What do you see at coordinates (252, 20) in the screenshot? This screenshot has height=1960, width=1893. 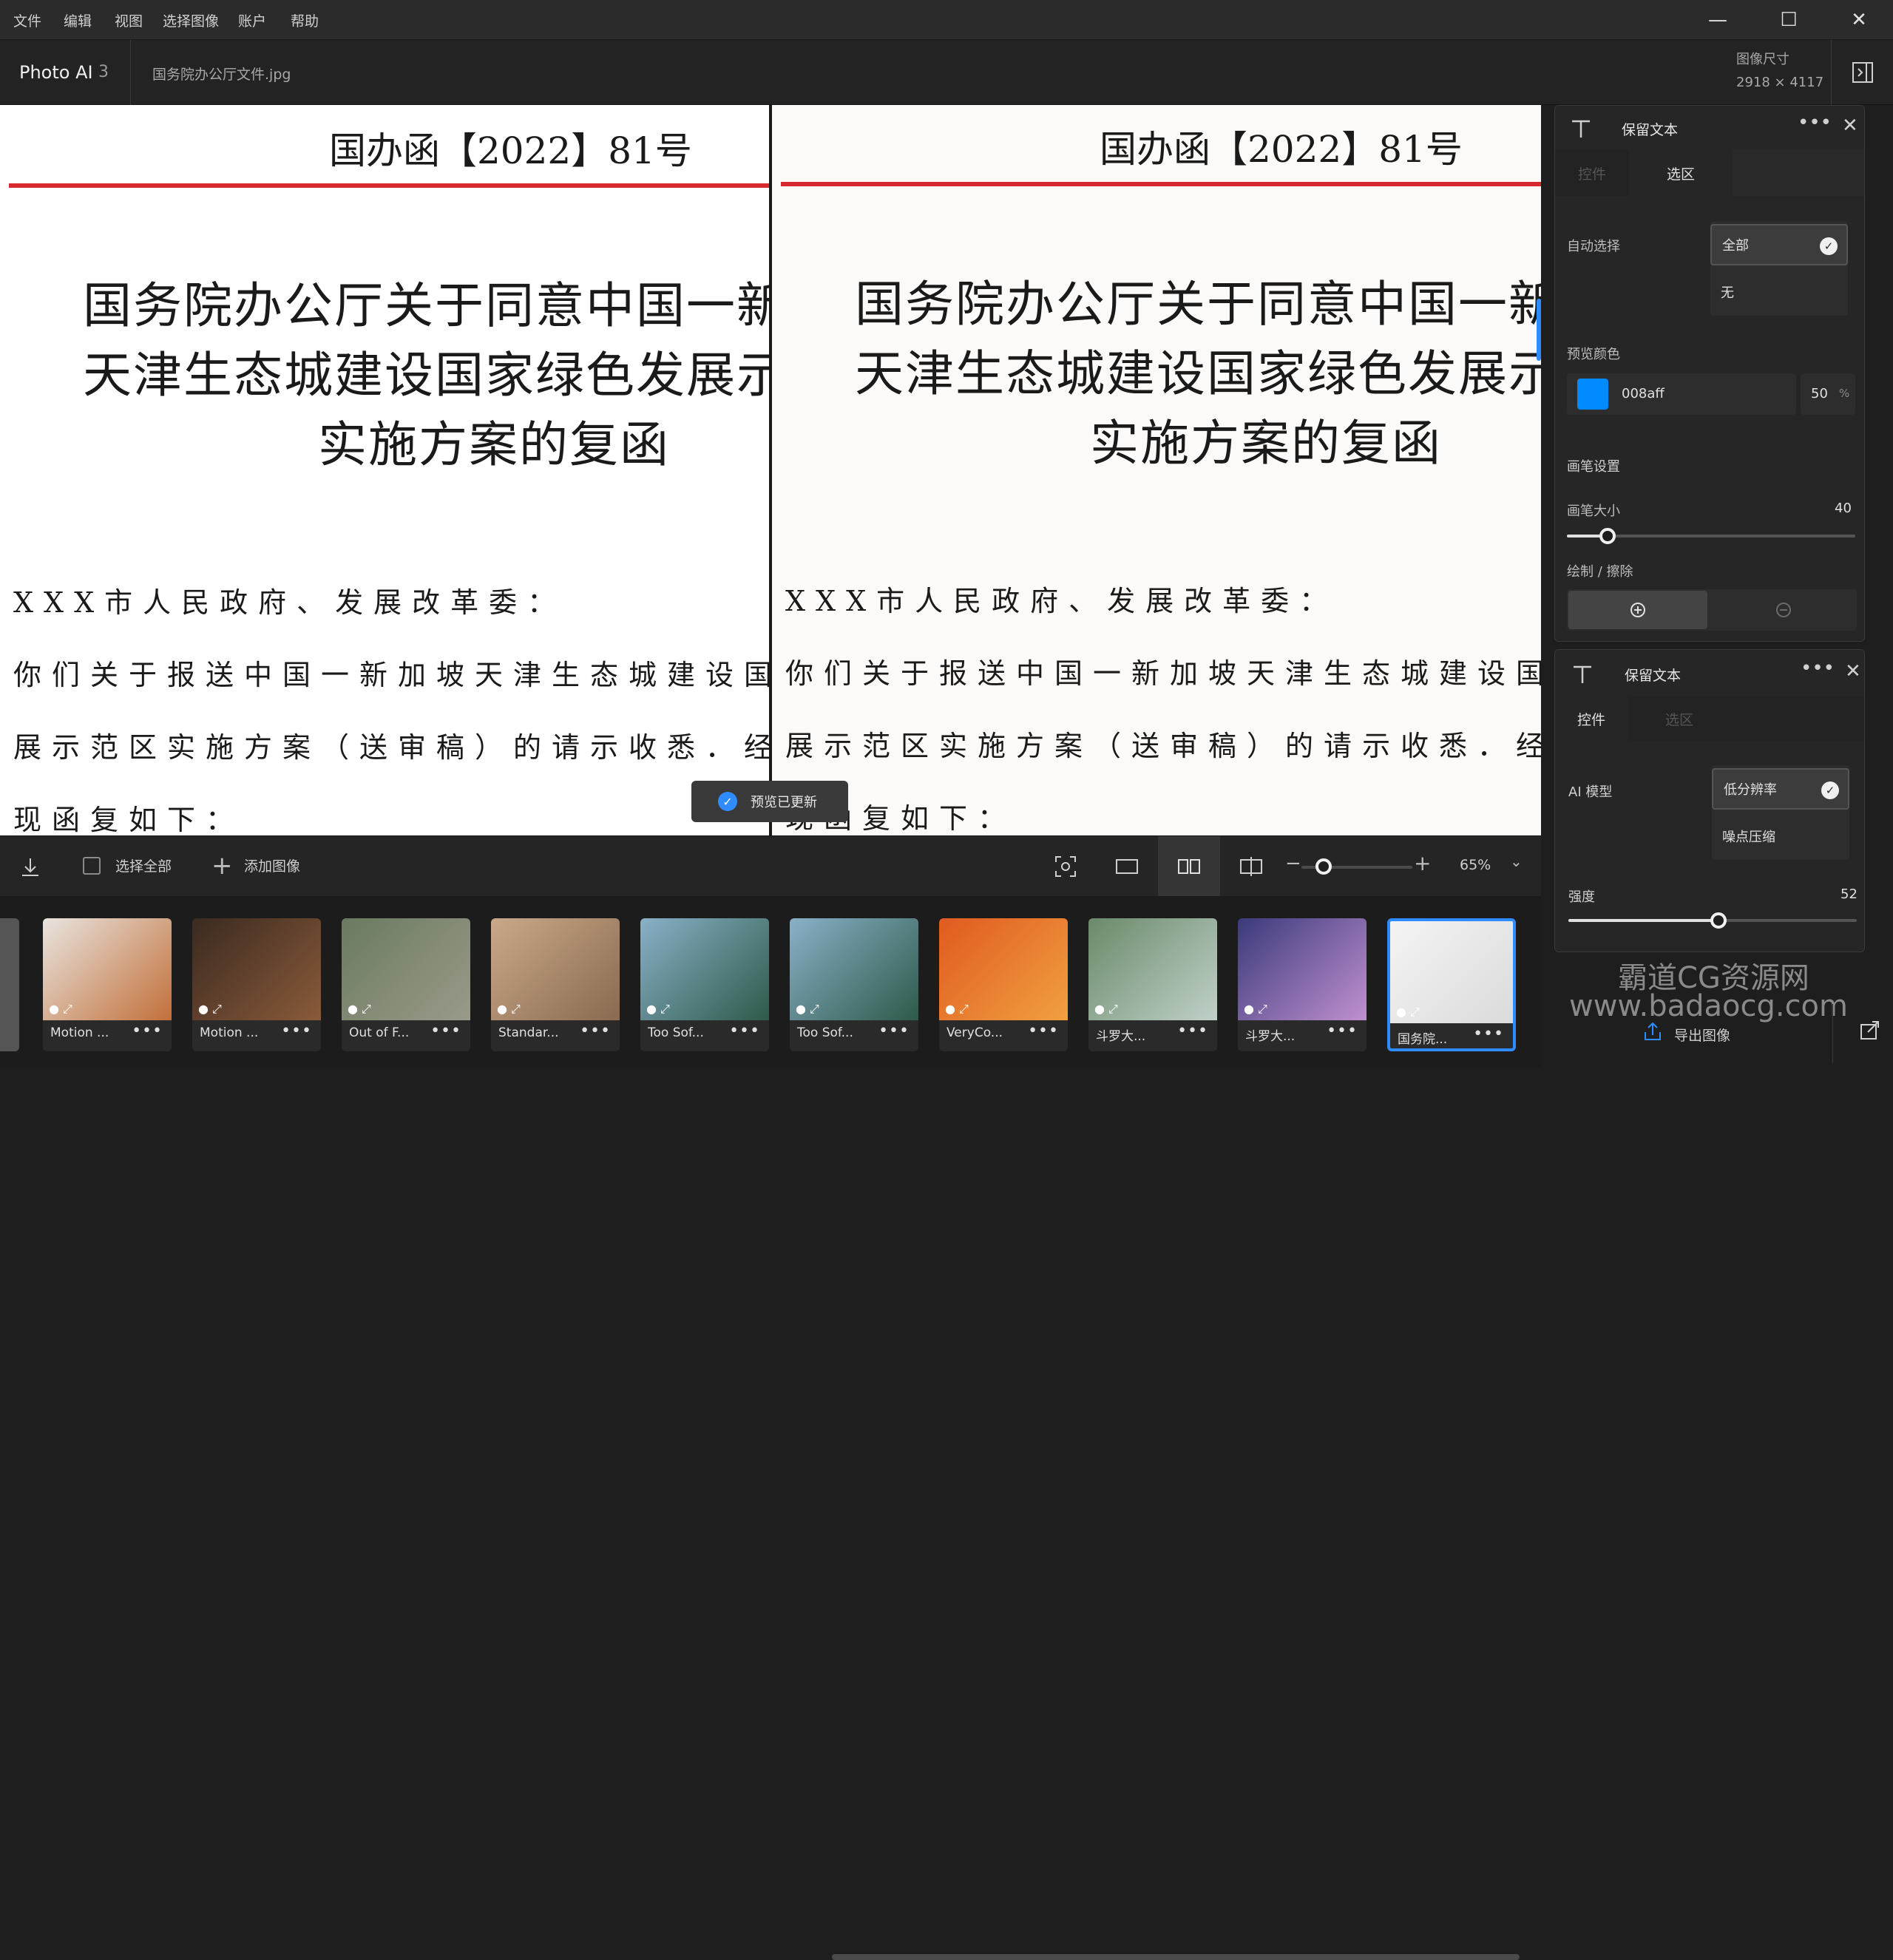 I see `menu-account: 账户` at bounding box center [252, 20].